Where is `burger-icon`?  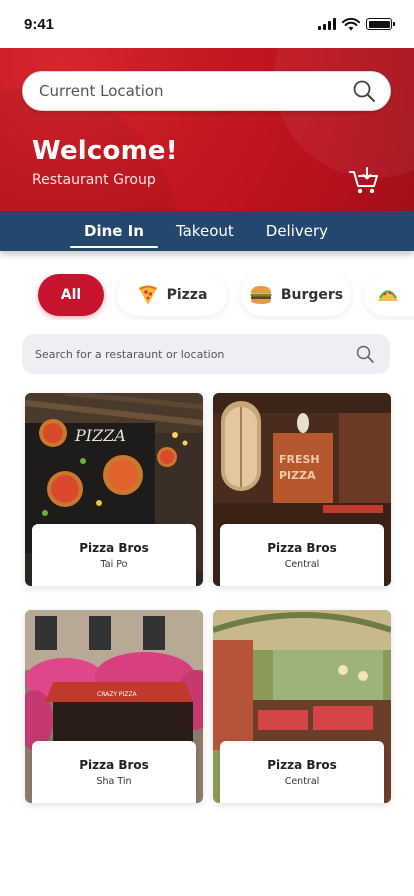
burger-icon is located at coordinates (261, 295).